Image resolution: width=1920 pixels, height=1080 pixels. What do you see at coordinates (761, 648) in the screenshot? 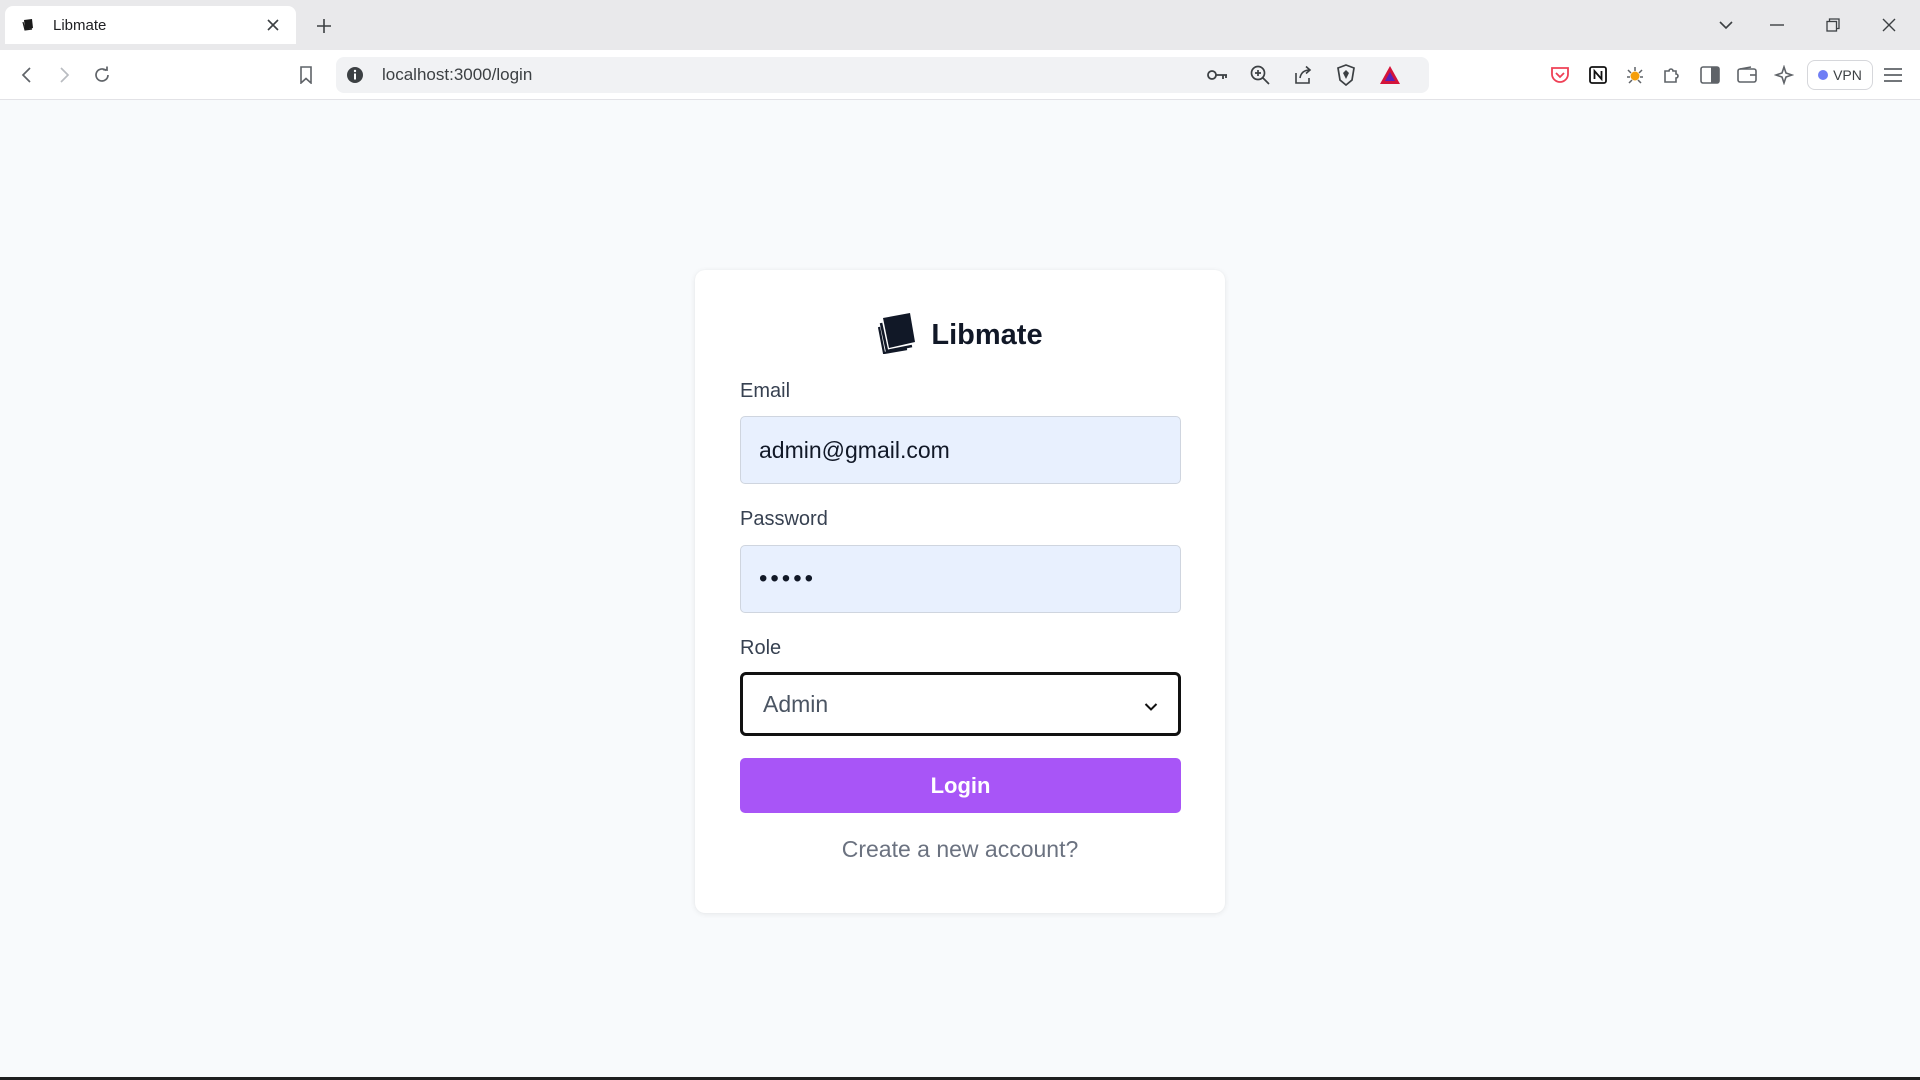
I see `role-label: Role` at bounding box center [761, 648].